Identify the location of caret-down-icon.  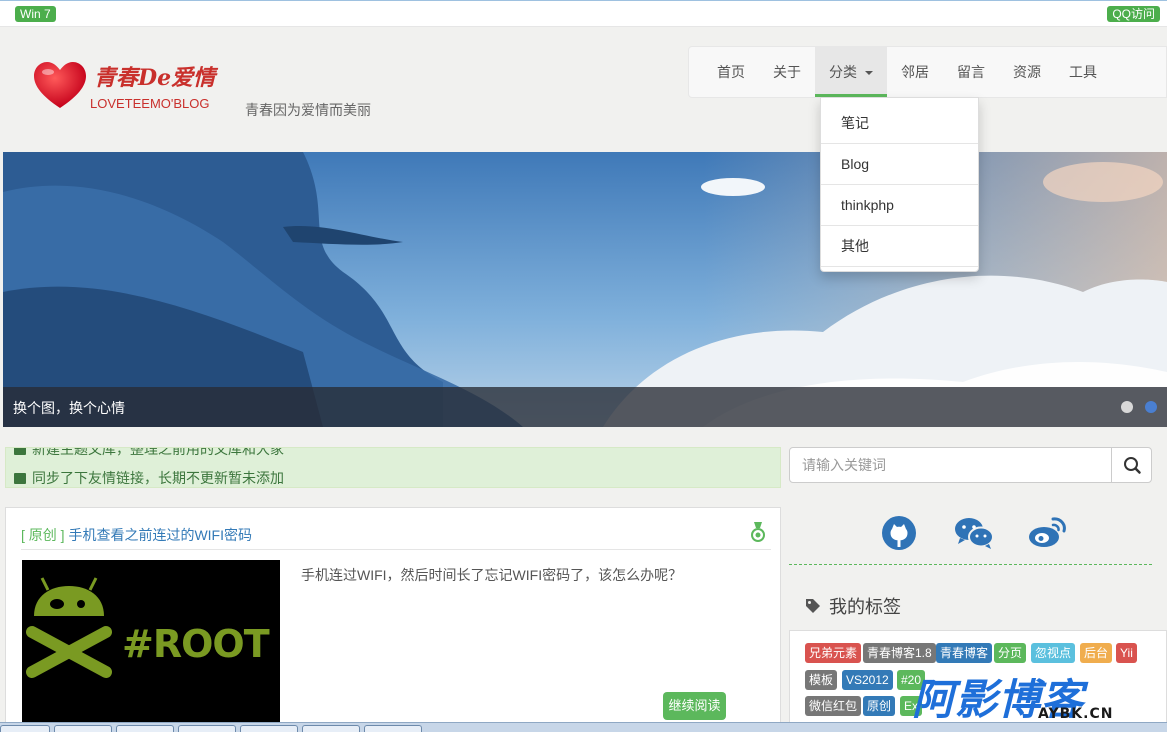
(869, 73).